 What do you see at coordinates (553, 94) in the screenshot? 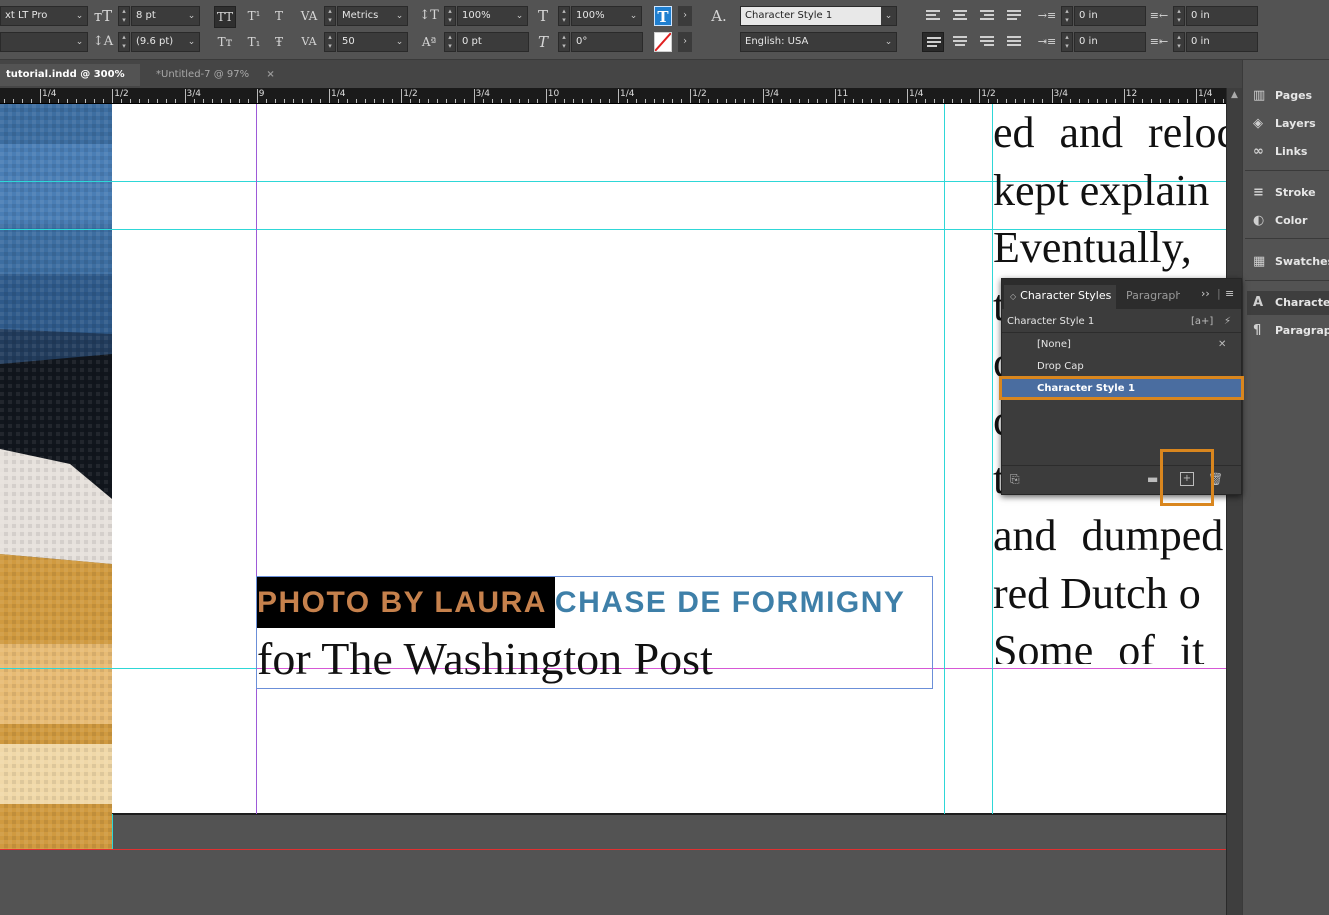
I see `ruler-label: 10` at bounding box center [553, 94].